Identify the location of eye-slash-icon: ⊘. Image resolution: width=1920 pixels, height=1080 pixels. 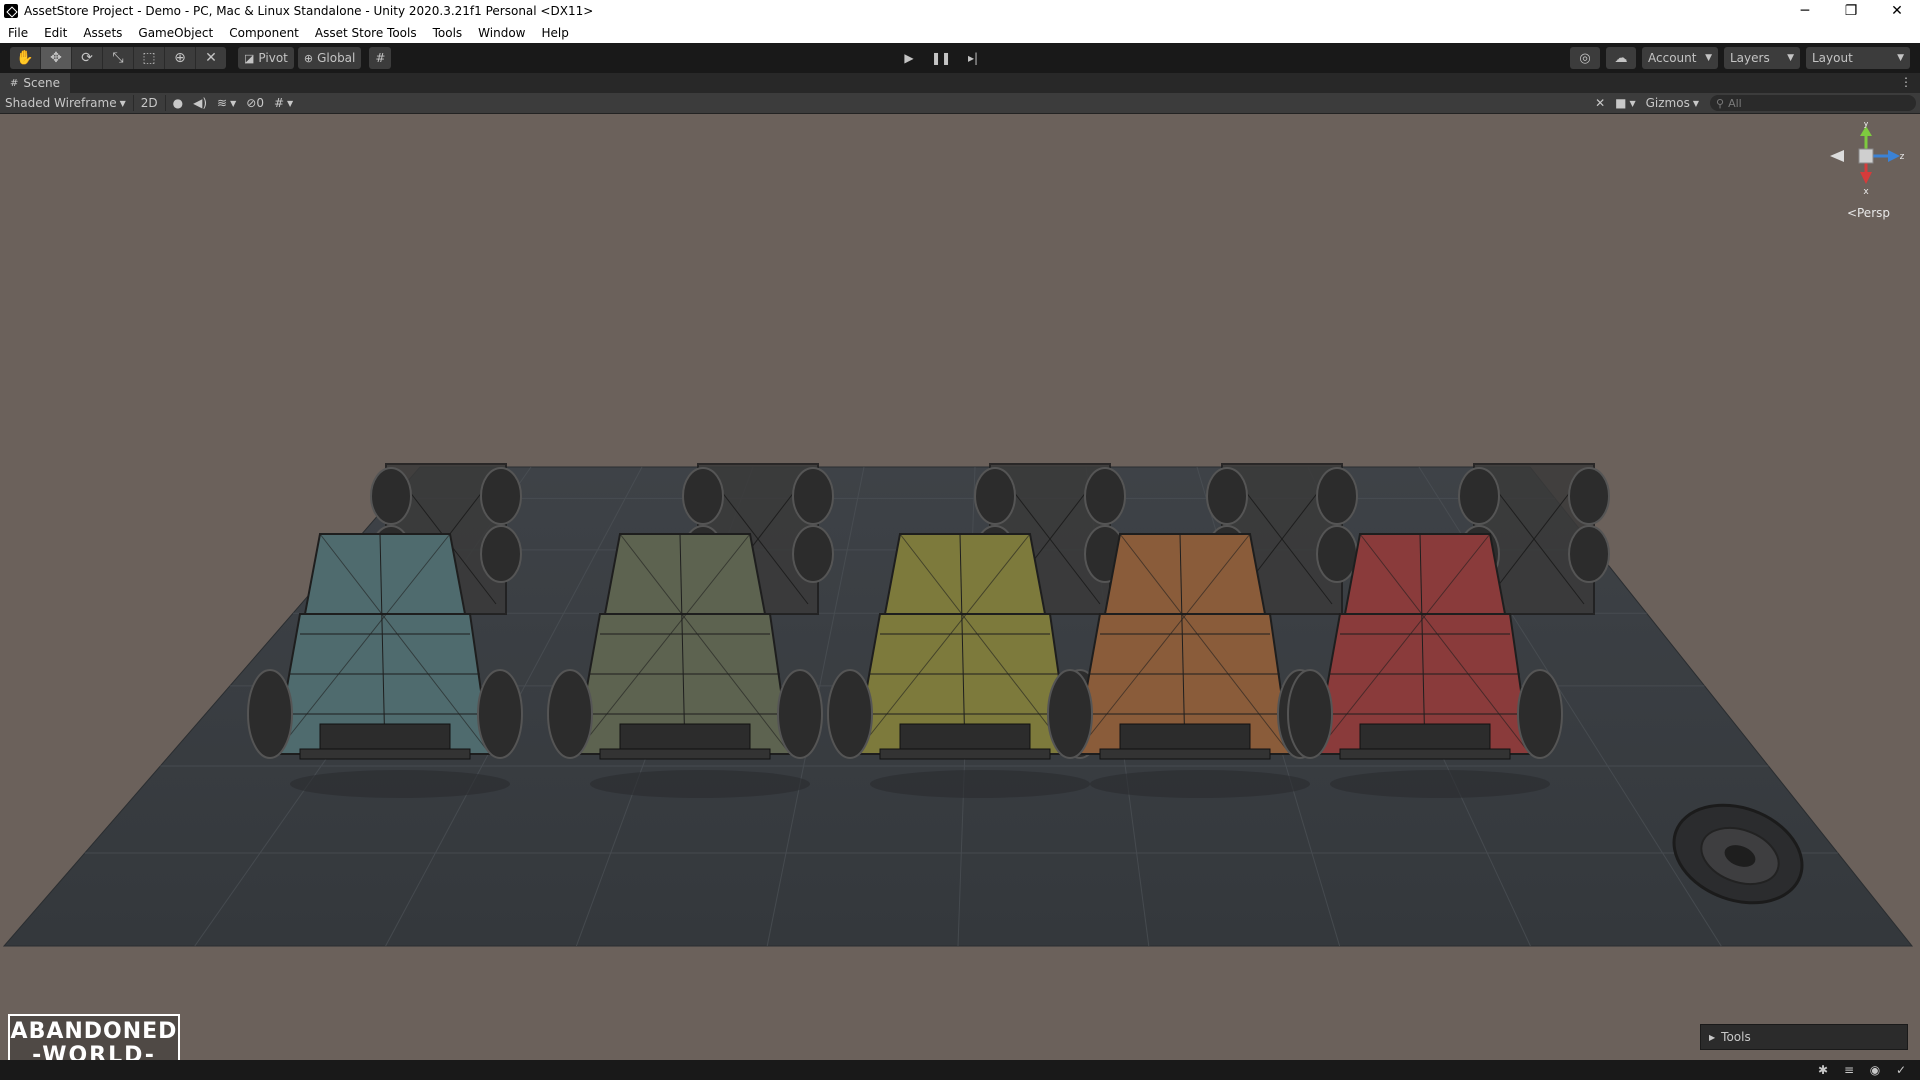
(251, 103).